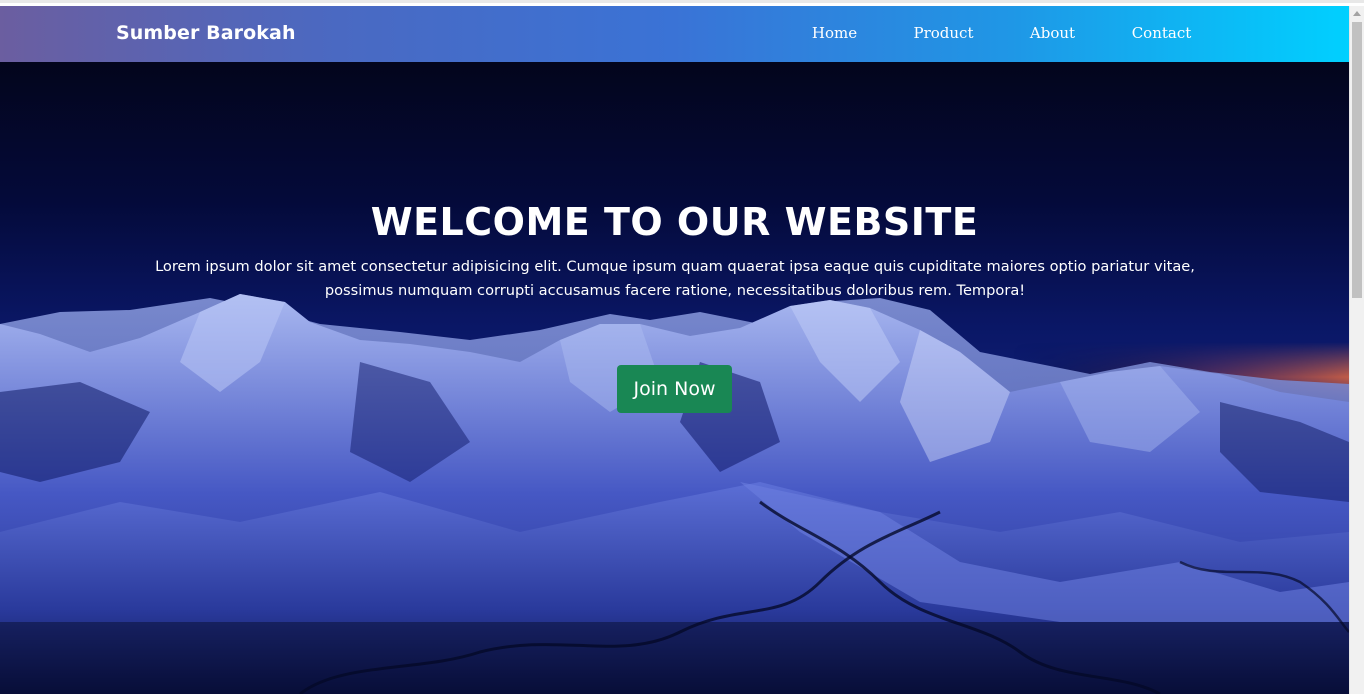 The height and width of the screenshot is (694, 1364). What do you see at coordinates (1357, 13) in the screenshot?
I see `scroll-up-arrow-icon` at bounding box center [1357, 13].